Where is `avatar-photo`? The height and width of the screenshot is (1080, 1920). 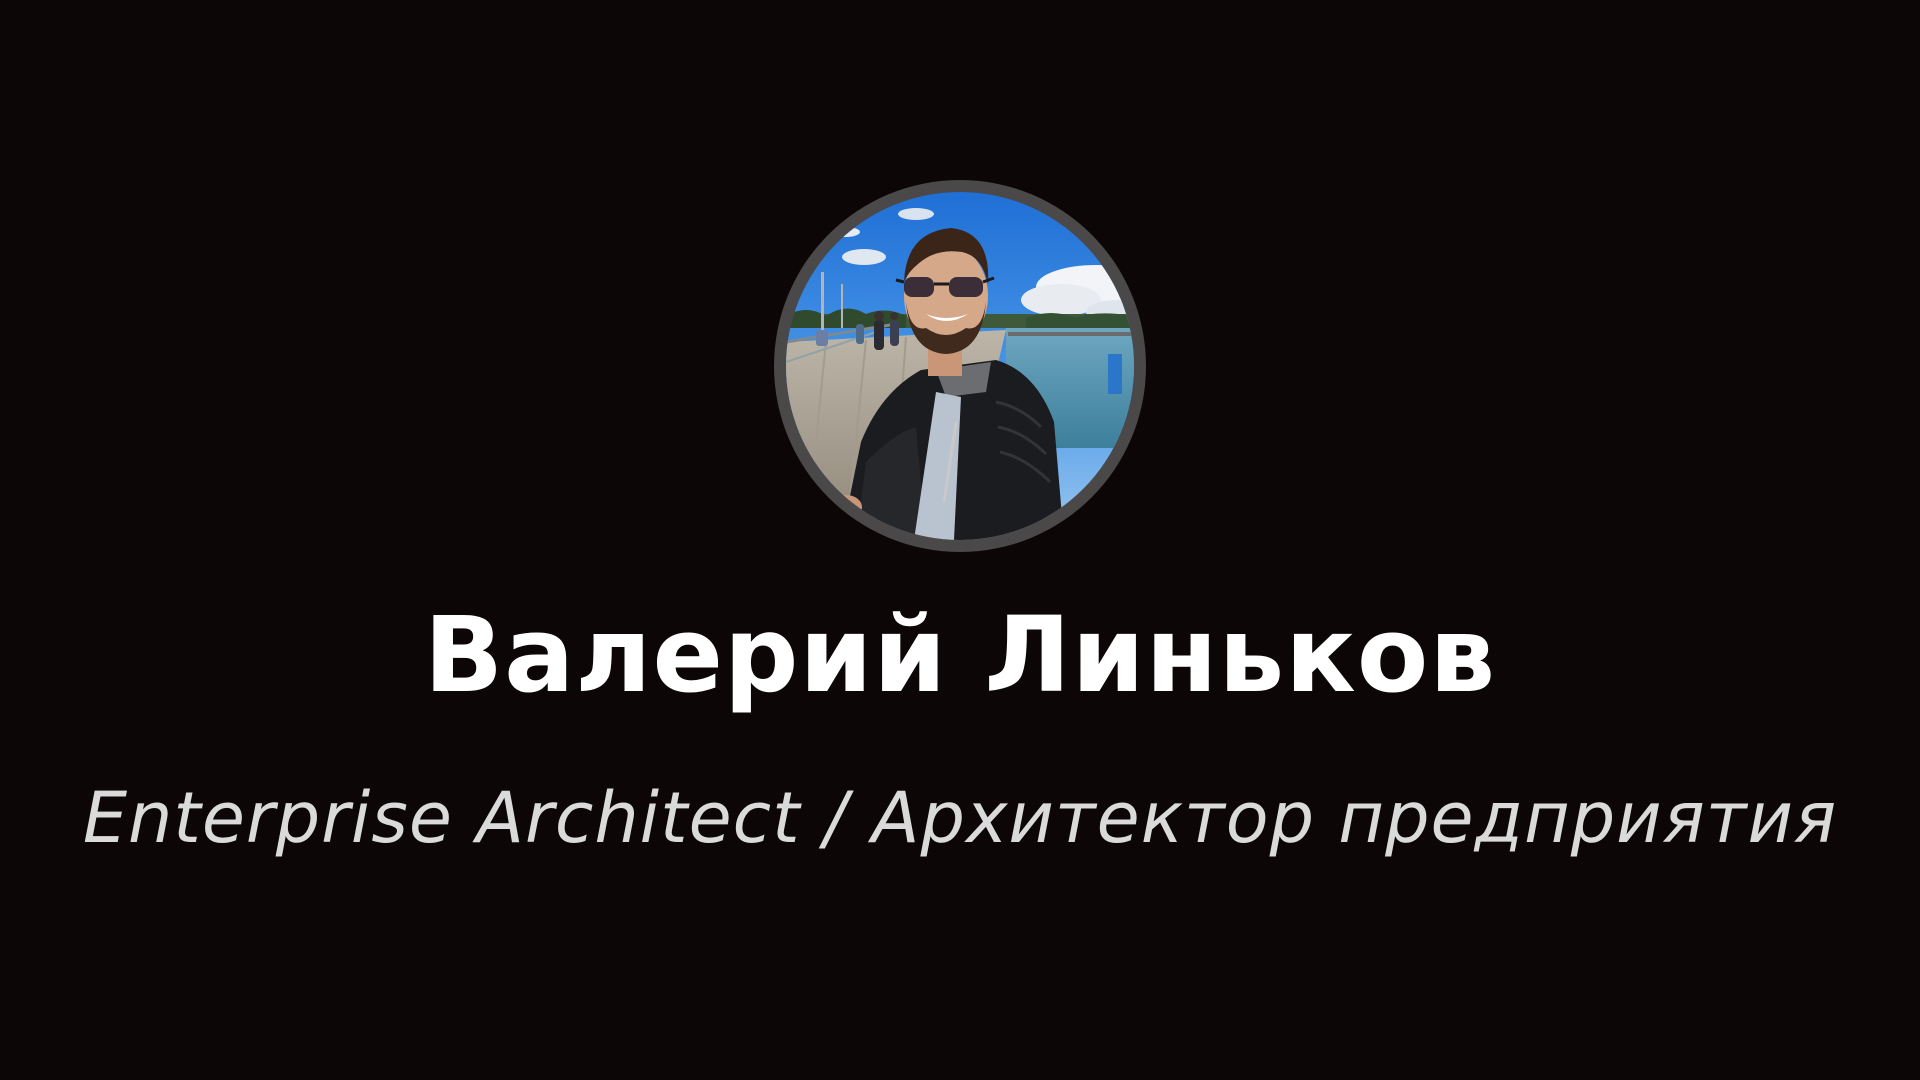
avatar-photo is located at coordinates (960, 366).